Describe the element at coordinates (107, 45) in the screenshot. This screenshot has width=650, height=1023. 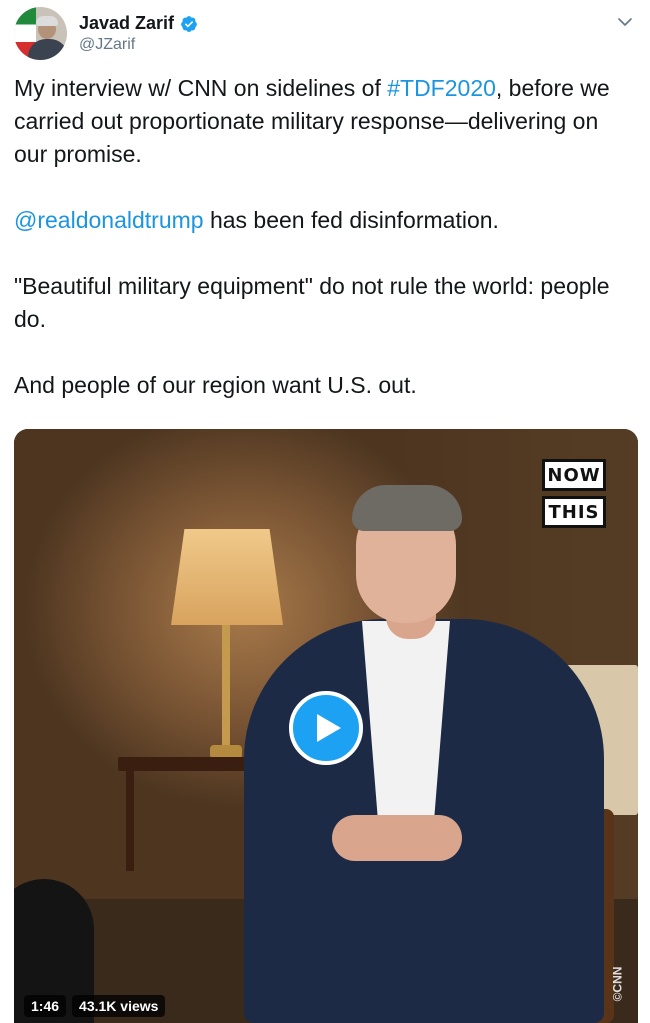
I see `author-handle: @JZarif` at that location.